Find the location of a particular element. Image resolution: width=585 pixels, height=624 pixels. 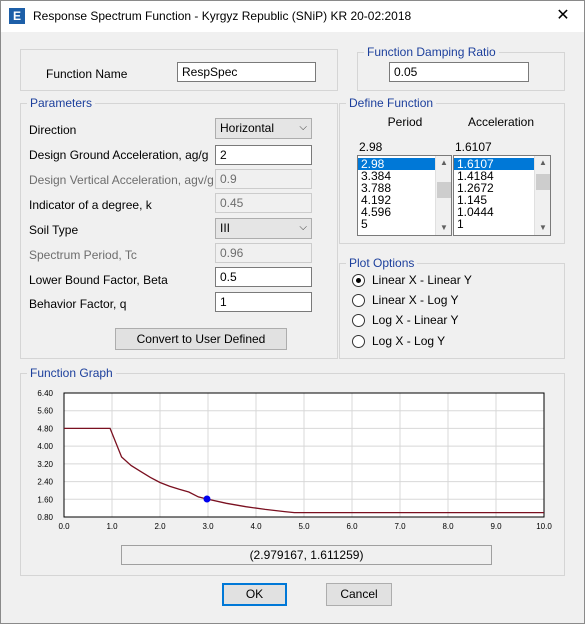

y-tick-label: 3.20 is located at coordinates (45, 464).